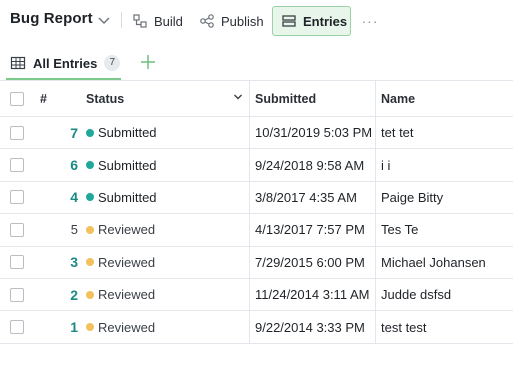 The height and width of the screenshot is (378, 513). What do you see at coordinates (58, 164) in the screenshot?
I see `entry-number: 6` at bounding box center [58, 164].